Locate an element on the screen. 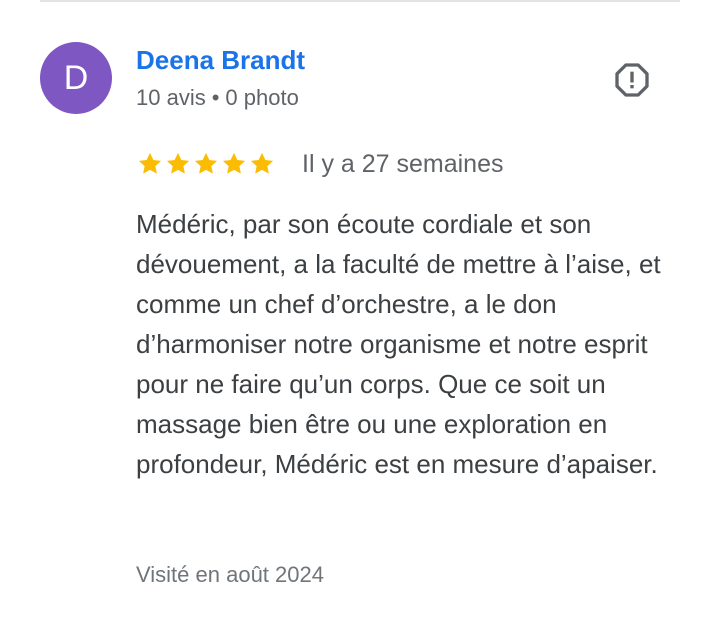 The image size is (720, 619). visit-date: Visité en août 2024 is located at coordinates (230, 574).